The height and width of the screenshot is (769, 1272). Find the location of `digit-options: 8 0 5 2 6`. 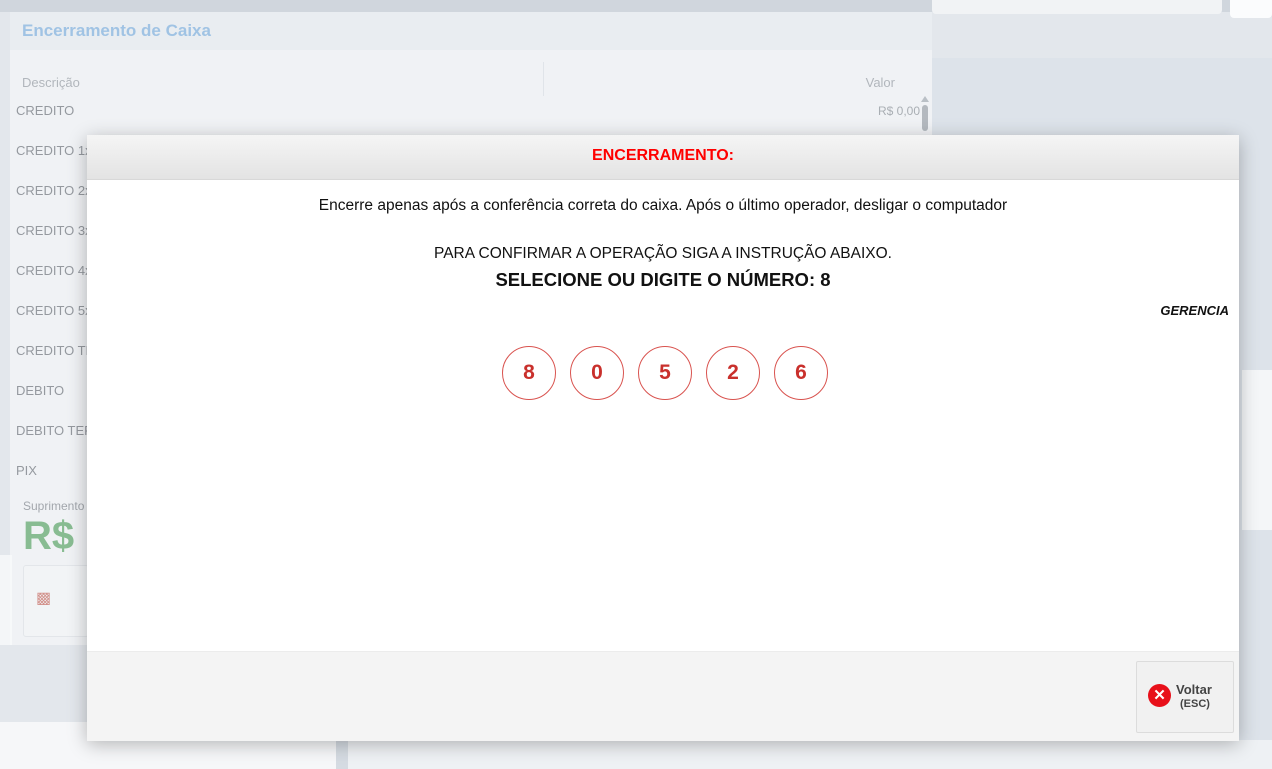

digit-options: 8 0 5 2 6 is located at coordinates (672, 373).